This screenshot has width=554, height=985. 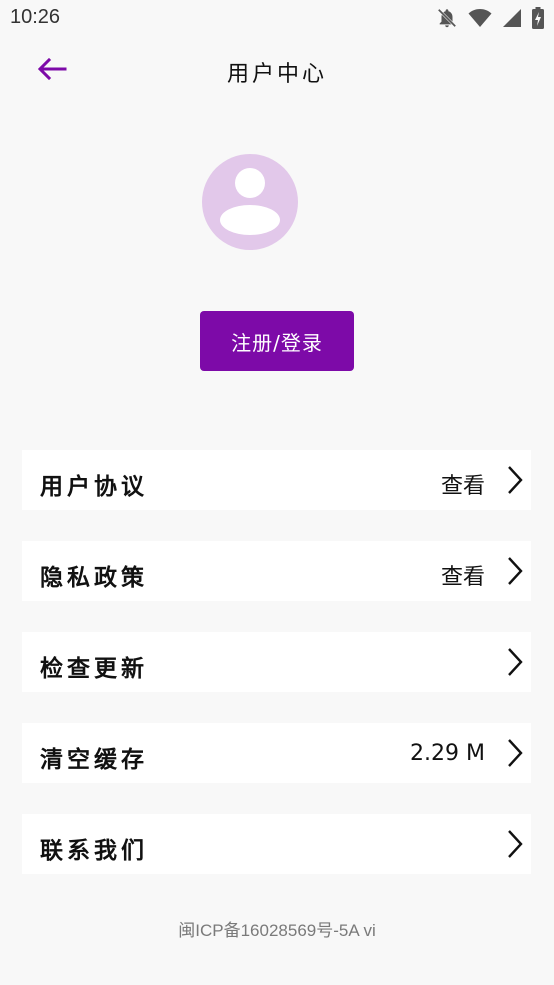 I want to click on avatar, so click(x=250, y=202).